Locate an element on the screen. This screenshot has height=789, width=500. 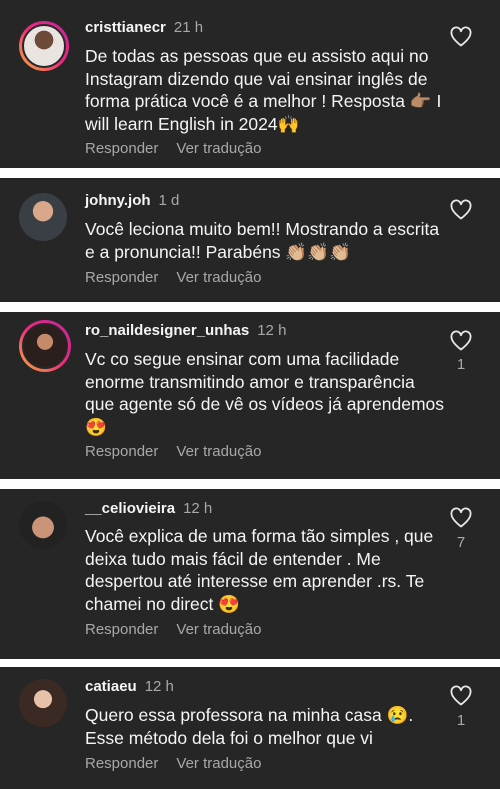
comment-time: 21 h is located at coordinates (188, 27).